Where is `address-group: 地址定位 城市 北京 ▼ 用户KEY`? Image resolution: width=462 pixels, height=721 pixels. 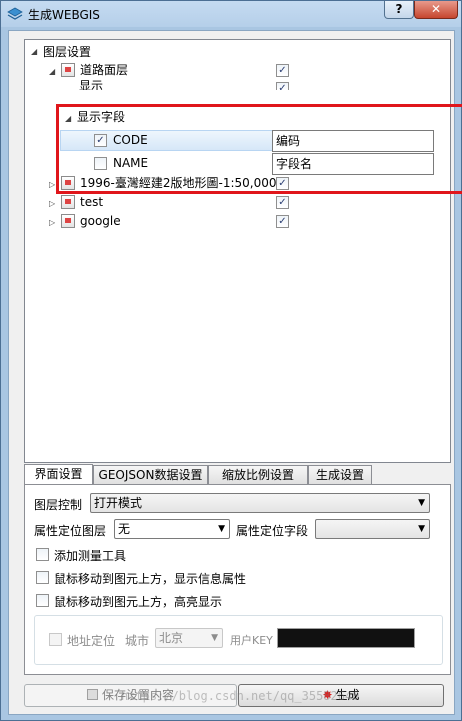
address-group: 地址定位 城市 北京 ▼ 用户KEY is located at coordinates (238, 640).